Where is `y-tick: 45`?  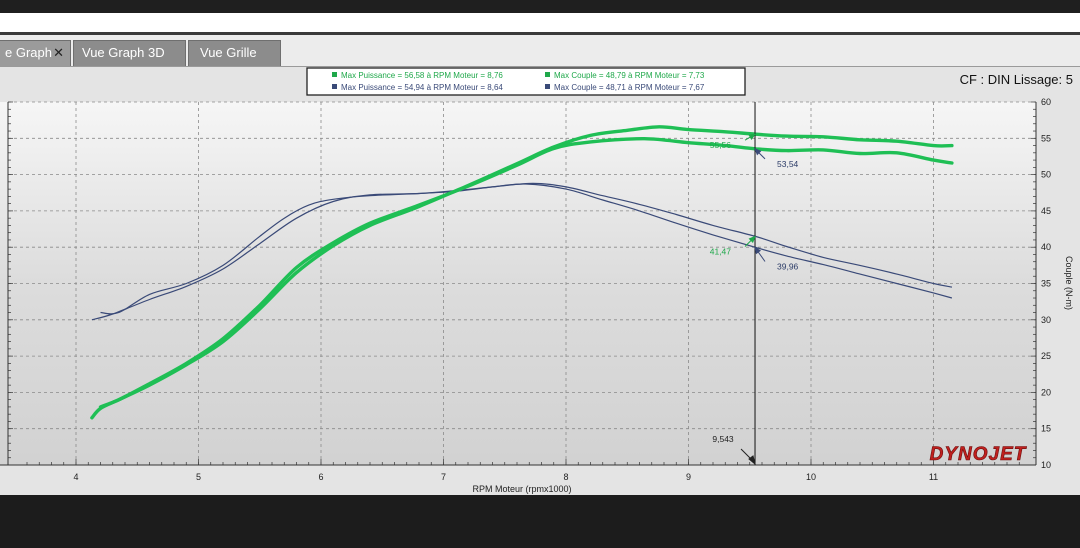
y-tick: 45 is located at coordinates (1046, 211).